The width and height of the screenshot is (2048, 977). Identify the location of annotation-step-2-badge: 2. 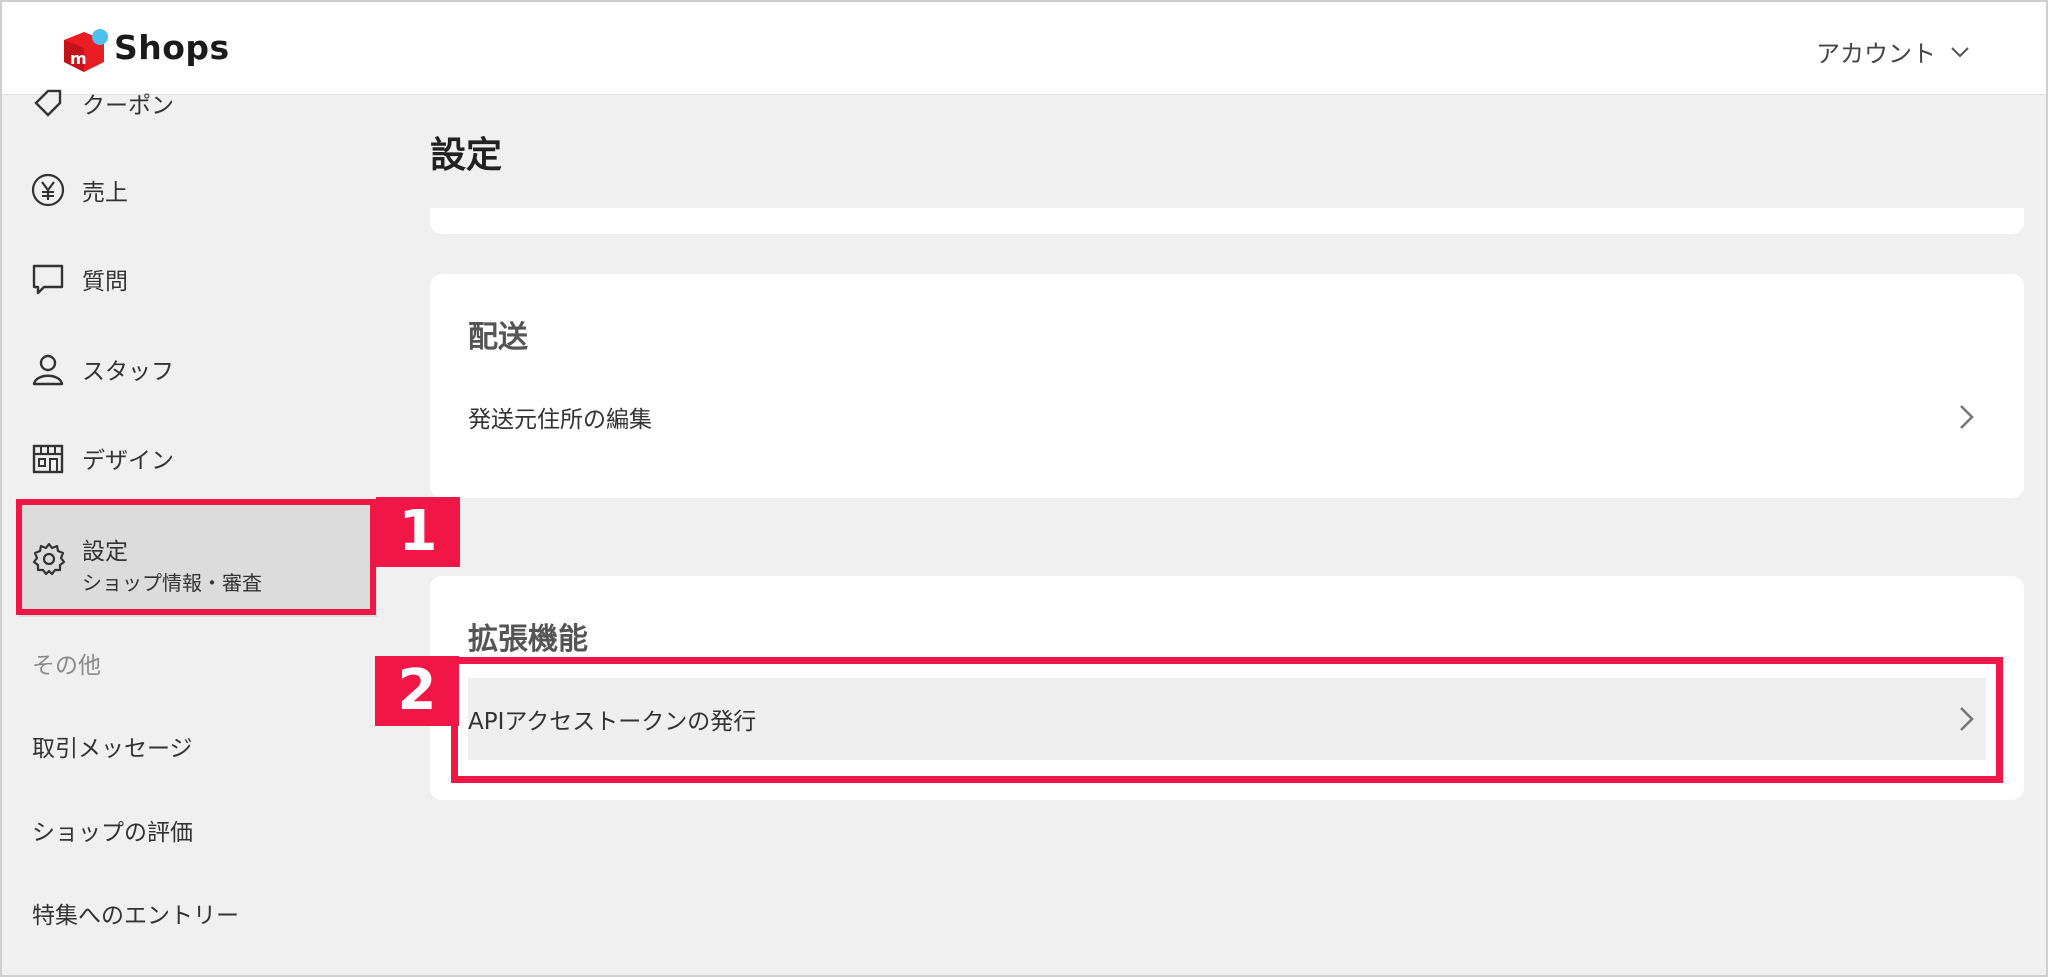
(417, 691).